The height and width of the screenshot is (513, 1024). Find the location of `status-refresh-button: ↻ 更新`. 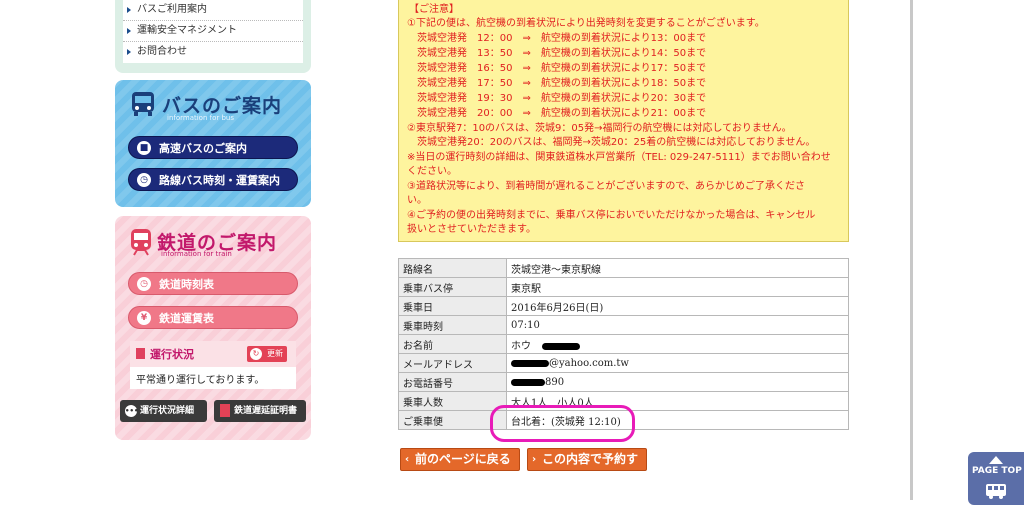

status-refresh-button: ↻ 更新 is located at coordinates (267, 354).